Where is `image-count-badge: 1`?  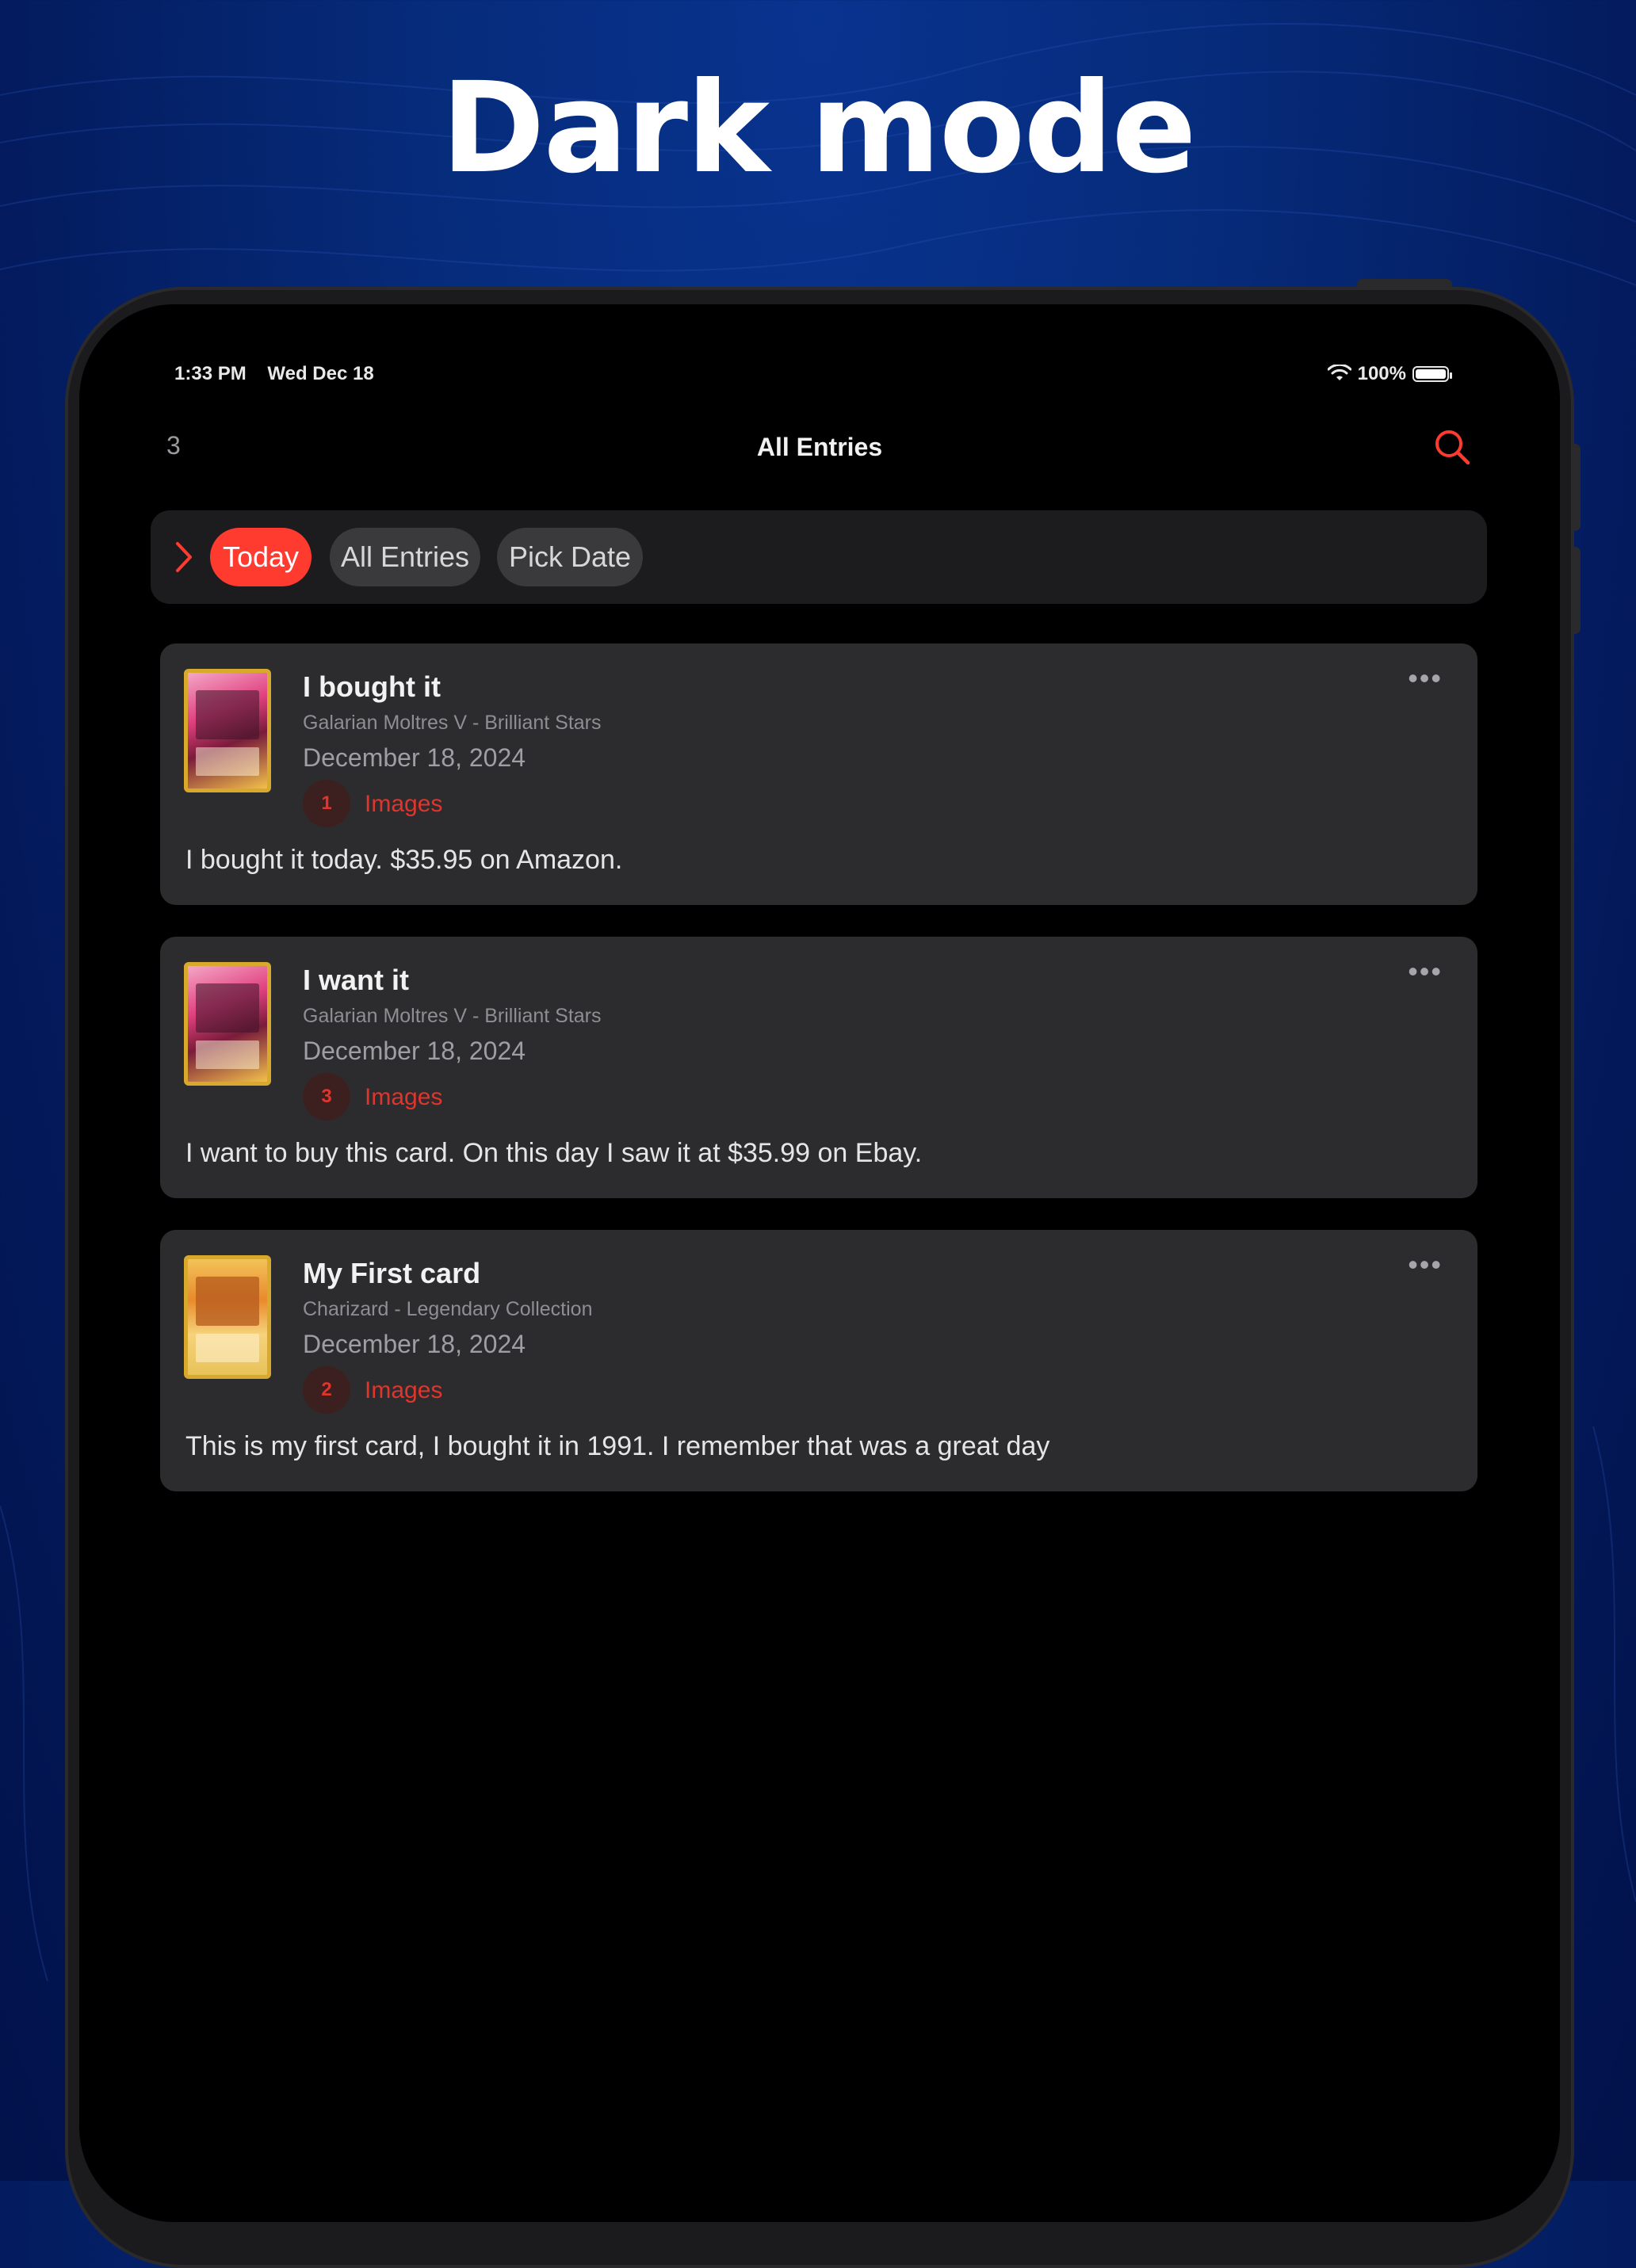
image-count-badge: 1 is located at coordinates (326, 803).